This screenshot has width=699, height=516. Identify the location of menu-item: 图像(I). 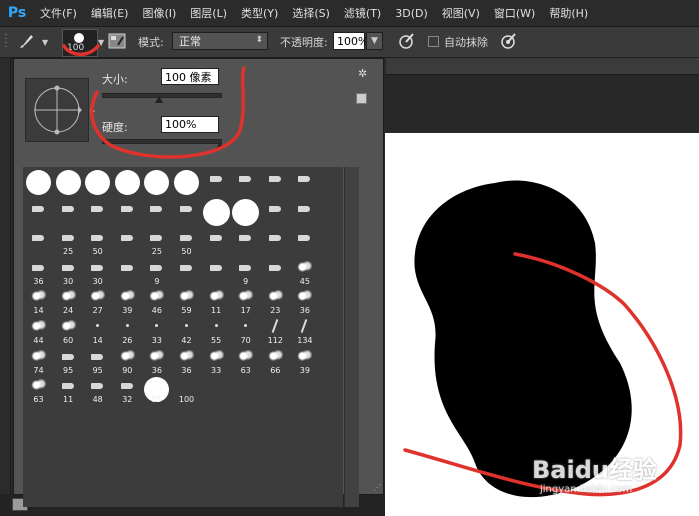
(159, 13).